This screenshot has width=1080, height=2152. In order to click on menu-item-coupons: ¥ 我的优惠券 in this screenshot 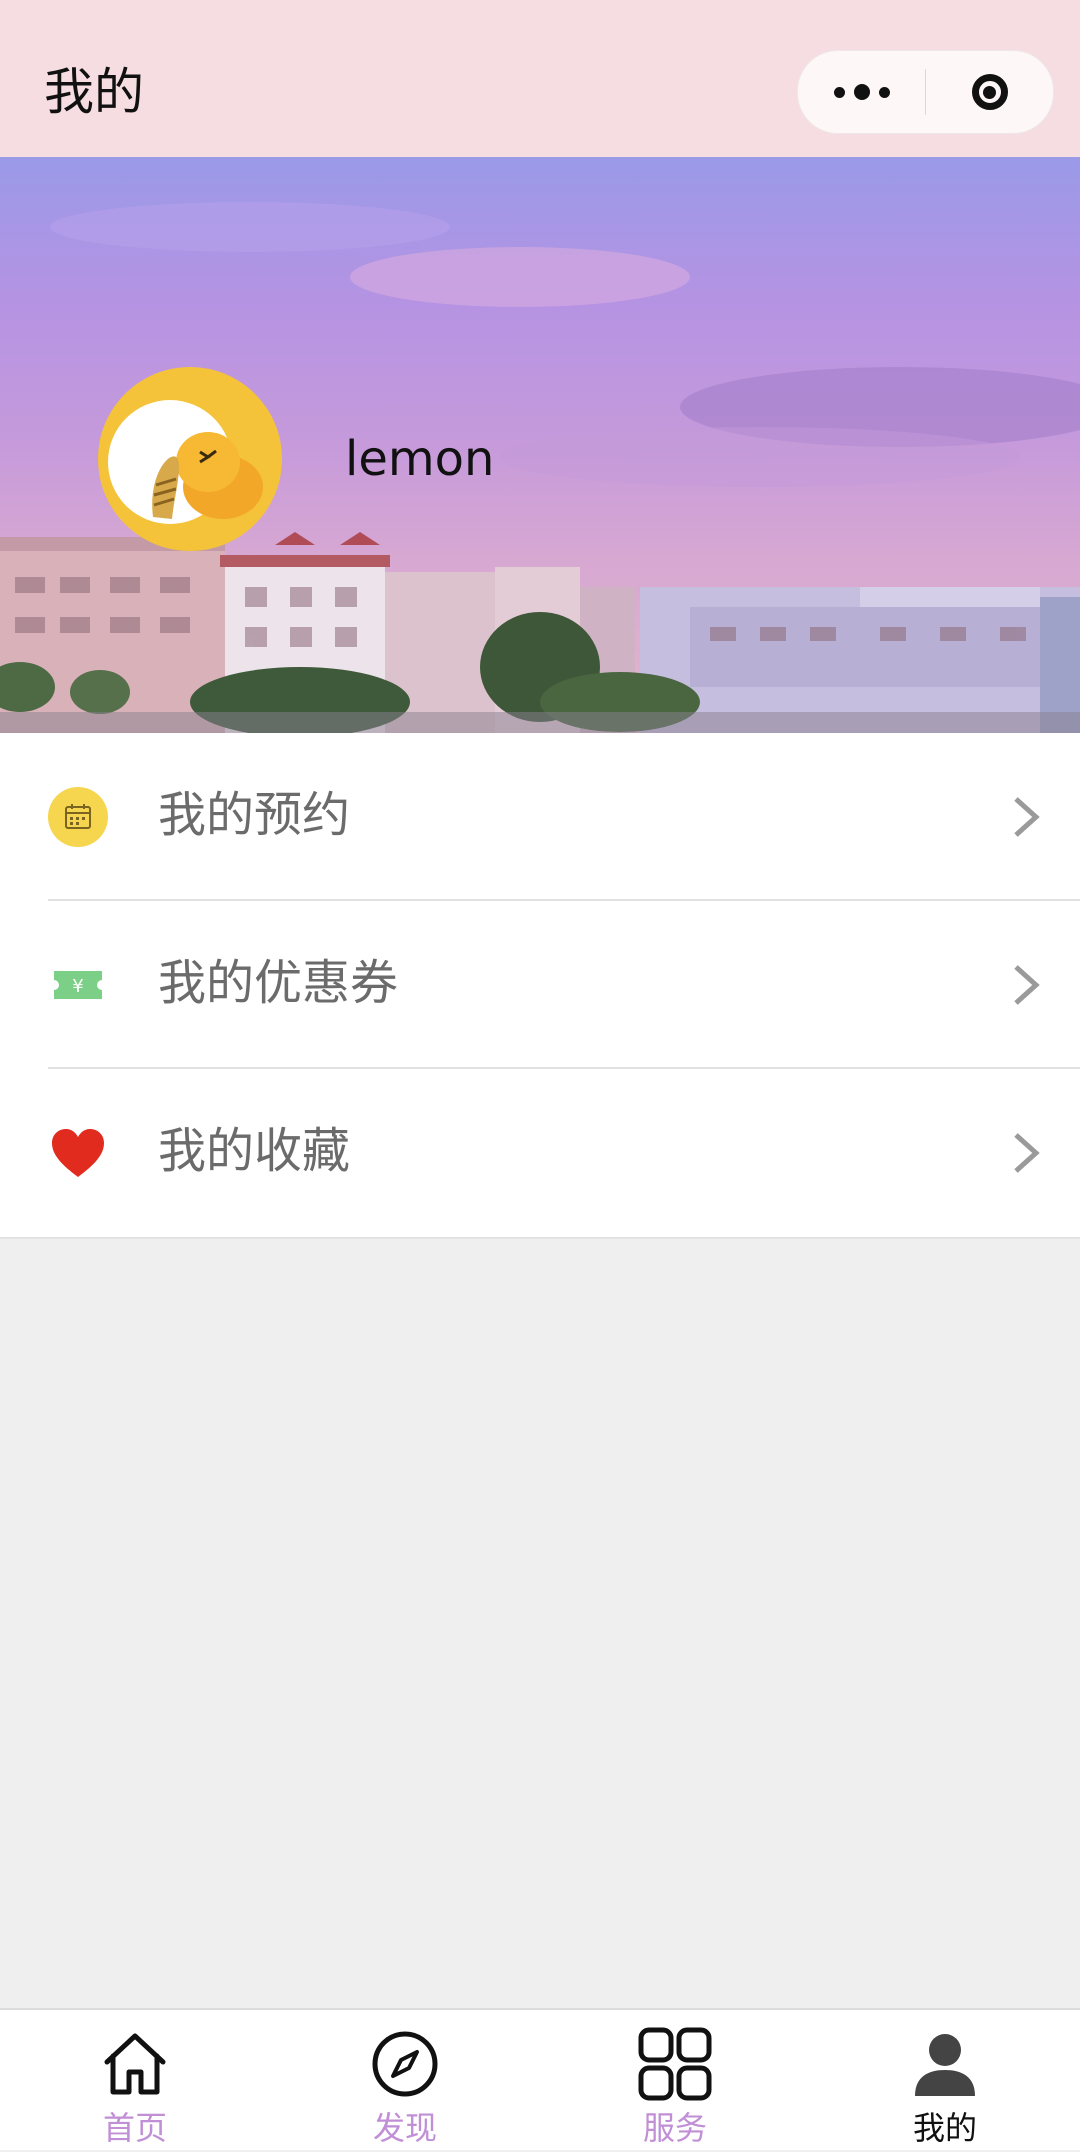, I will do `click(540, 985)`.